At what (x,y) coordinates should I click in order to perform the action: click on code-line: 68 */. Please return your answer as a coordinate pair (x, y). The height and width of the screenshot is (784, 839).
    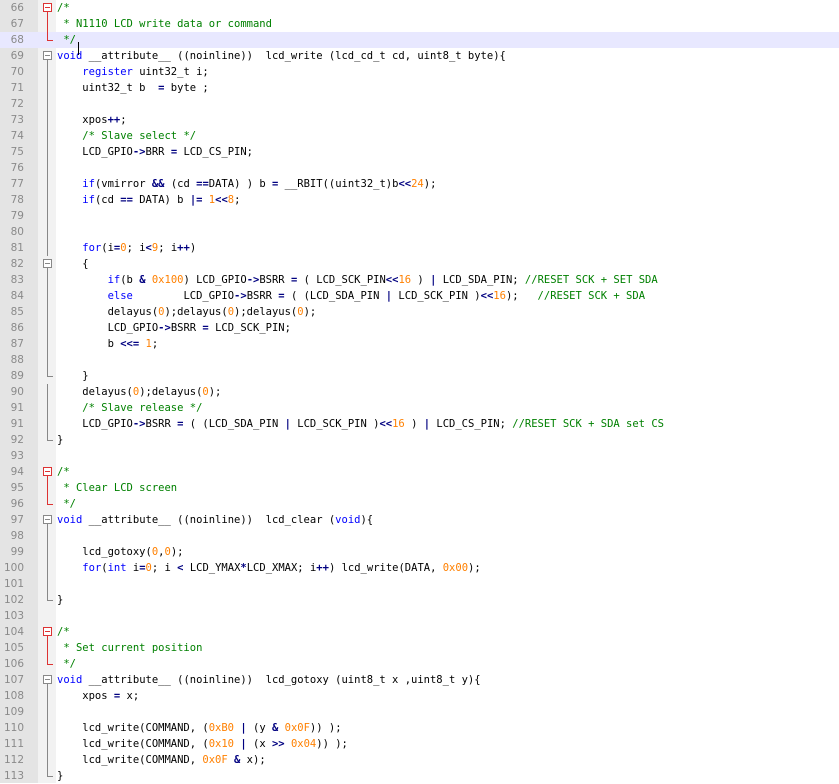
    Looking at the image, I should click on (419, 40).